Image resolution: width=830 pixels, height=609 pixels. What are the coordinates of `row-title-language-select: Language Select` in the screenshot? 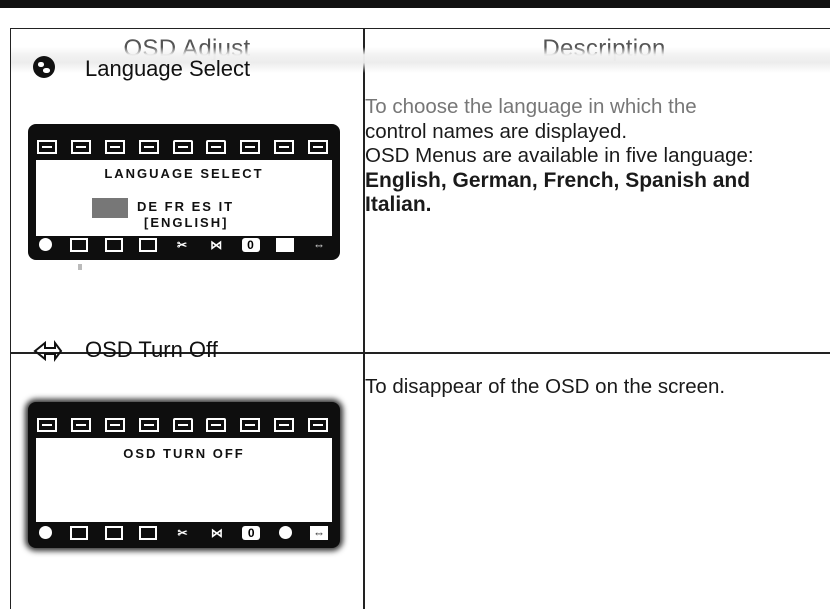 It's located at (168, 68).